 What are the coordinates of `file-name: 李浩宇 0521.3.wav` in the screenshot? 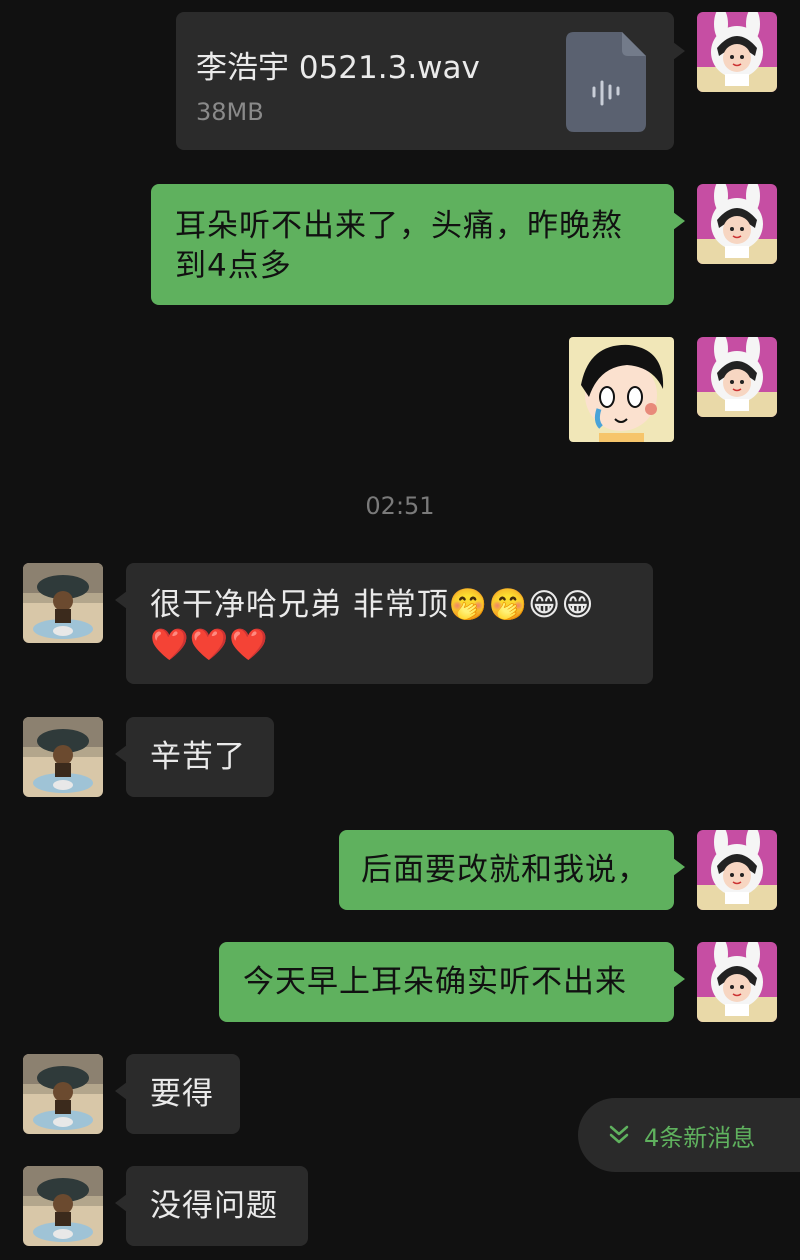 It's located at (338, 68).